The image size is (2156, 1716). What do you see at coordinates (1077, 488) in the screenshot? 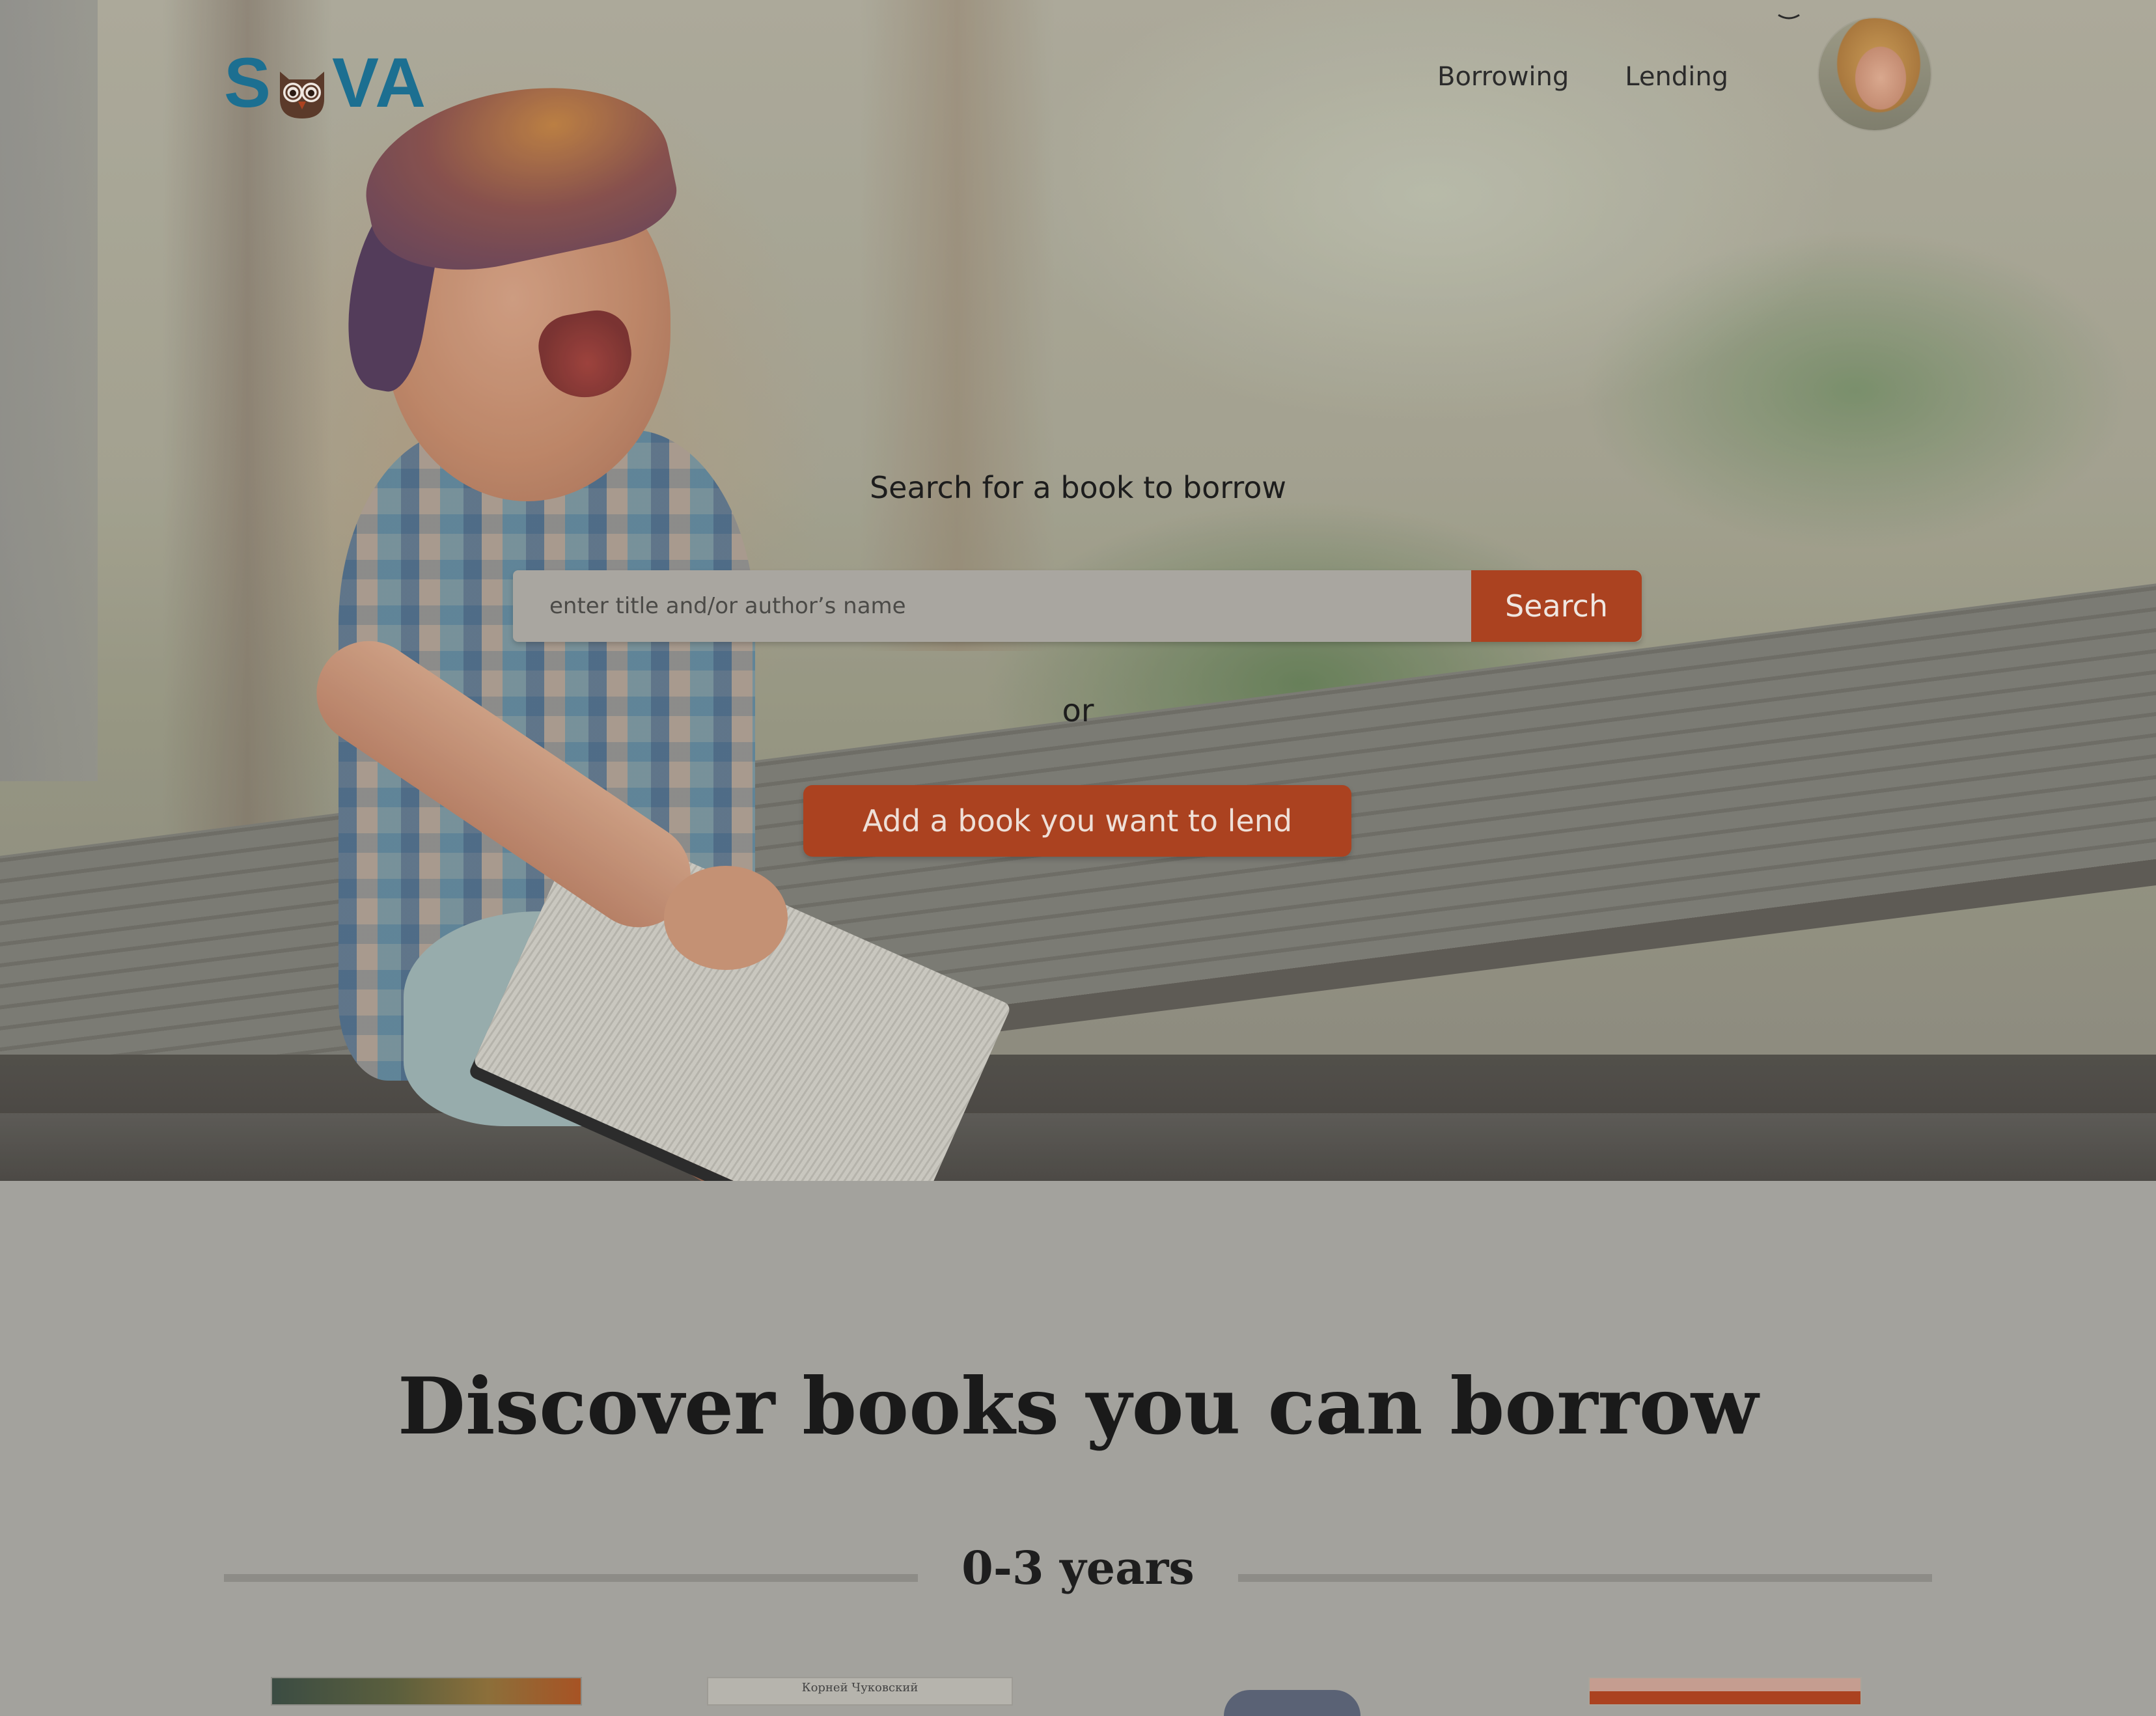
I see `search-title: Search for a book to borrow` at bounding box center [1077, 488].